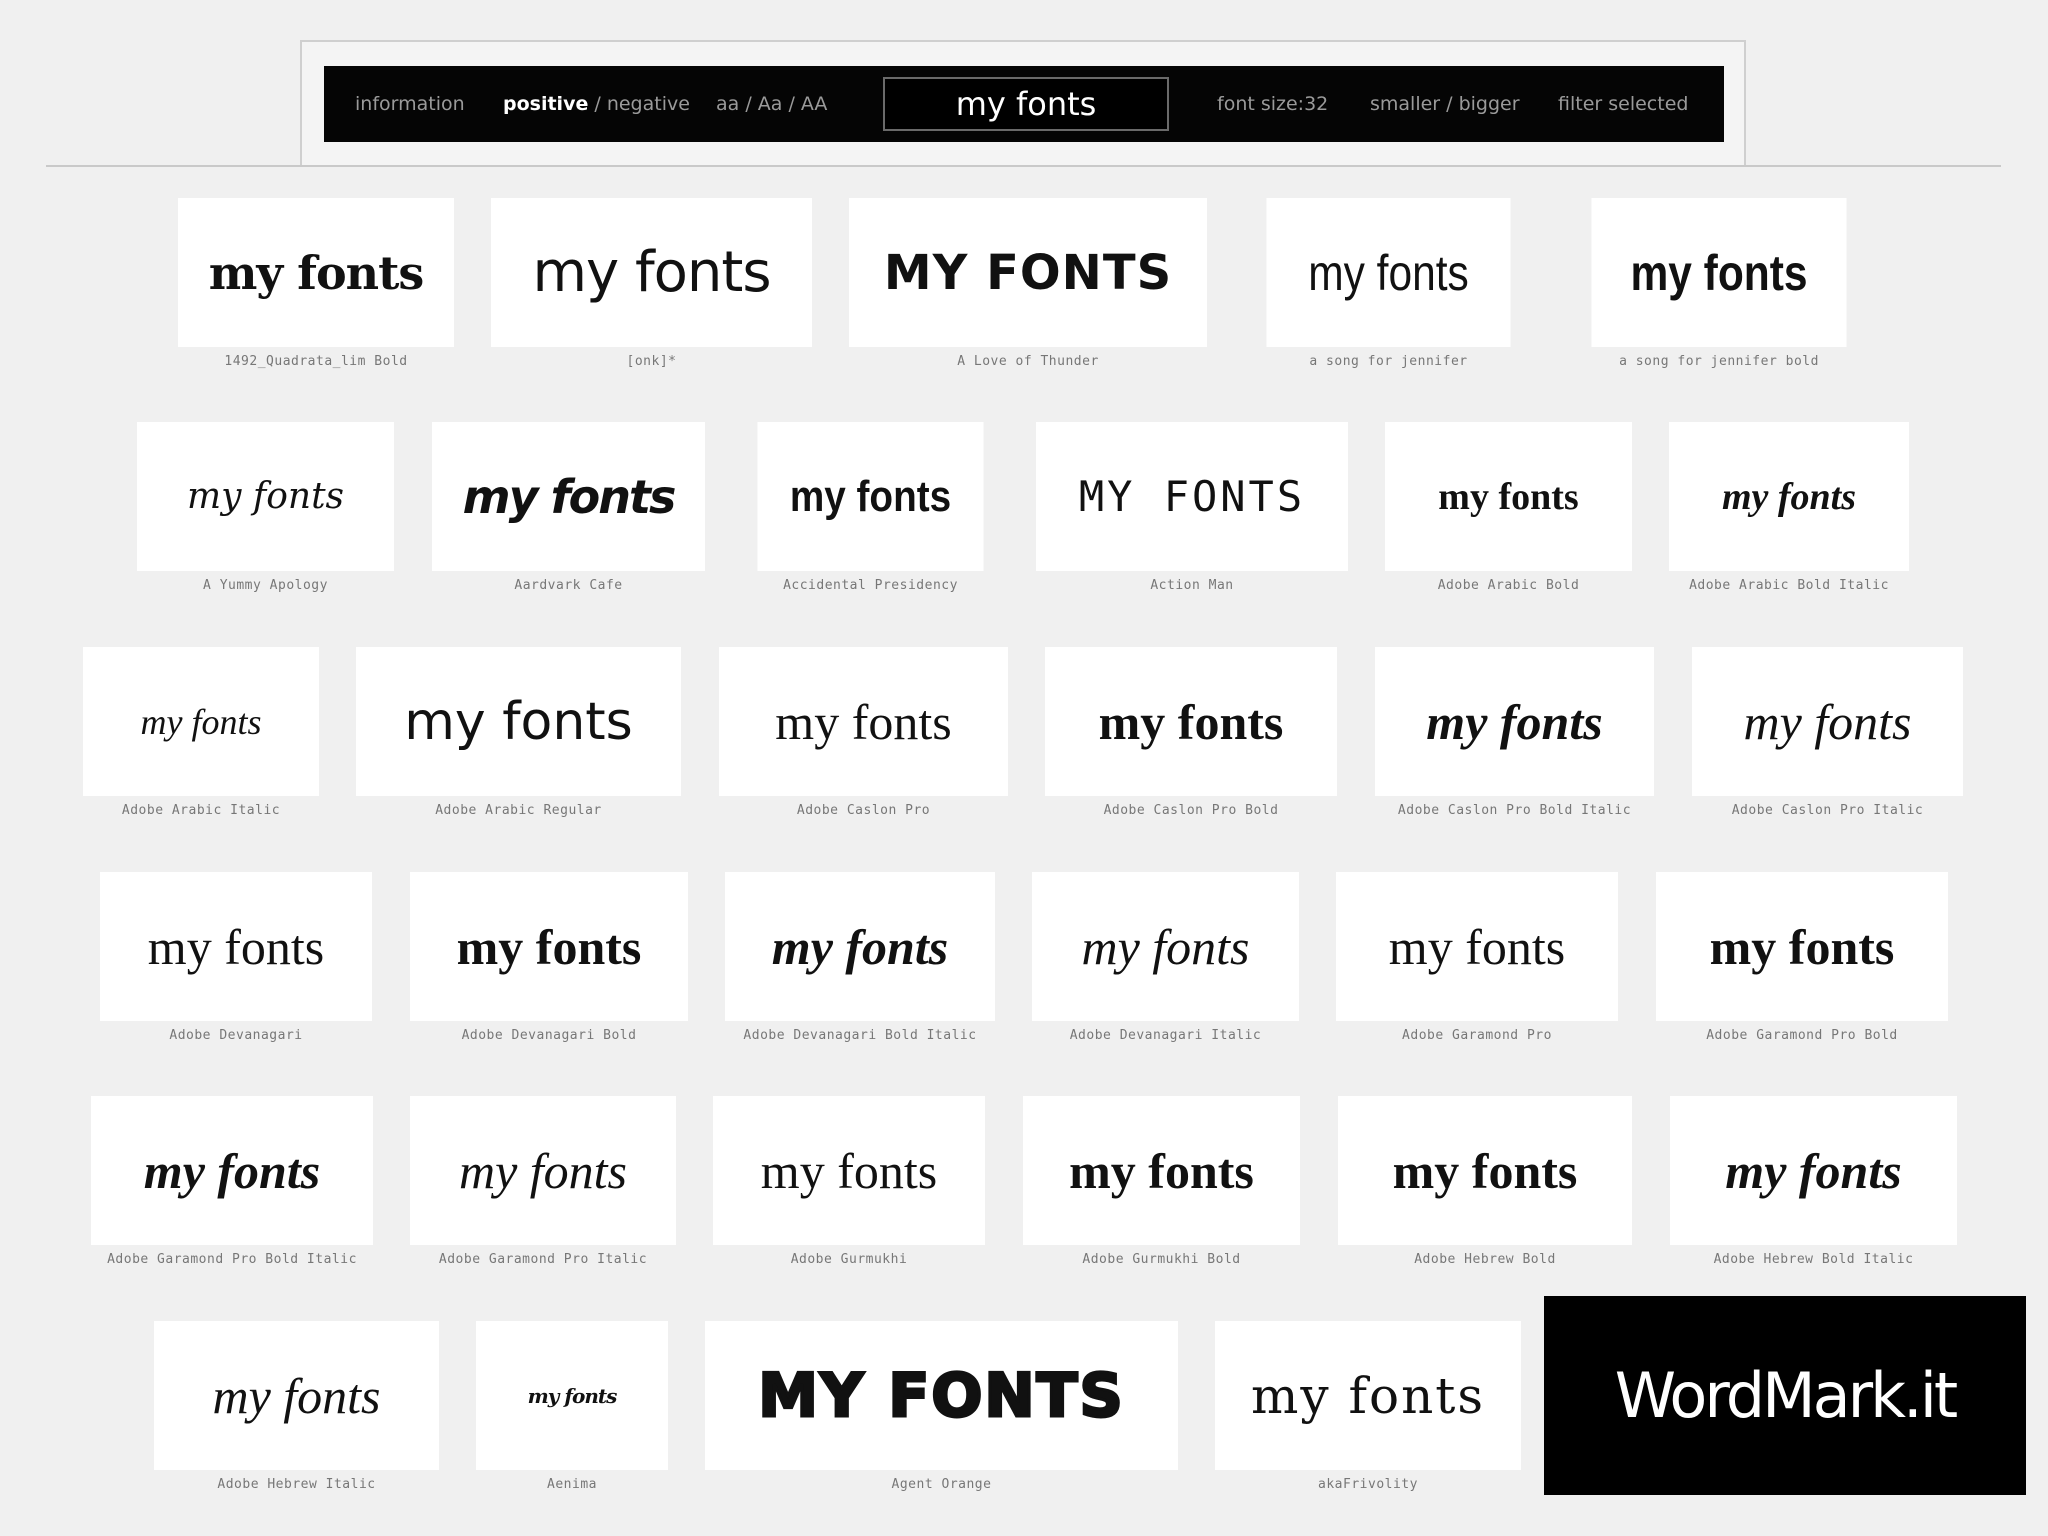 The width and height of the screenshot is (2048, 1536). I want to click on negative-option: negative, so click(648, 104).